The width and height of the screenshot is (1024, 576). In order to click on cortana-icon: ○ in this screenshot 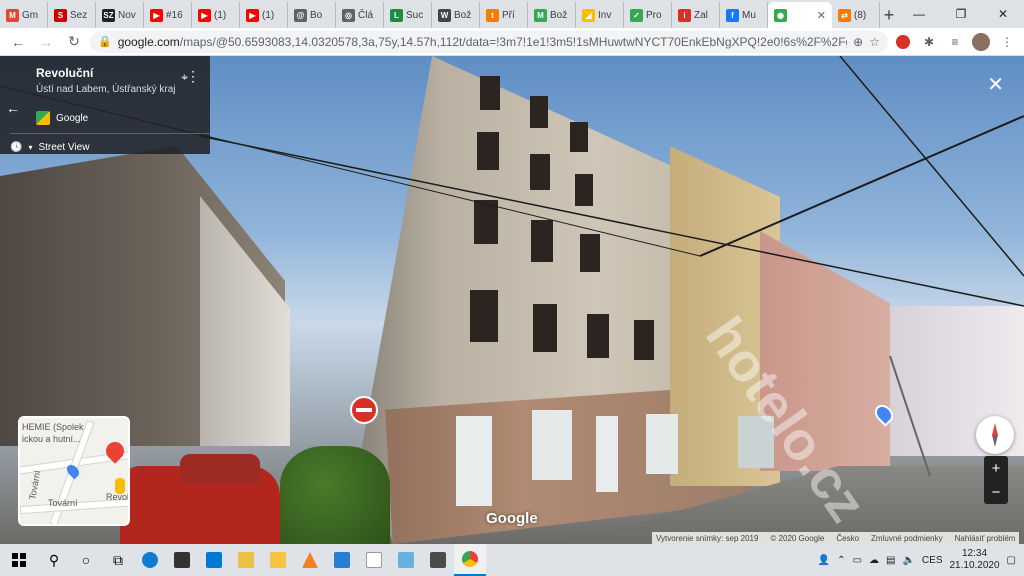, I will do `click(86, 560)`.